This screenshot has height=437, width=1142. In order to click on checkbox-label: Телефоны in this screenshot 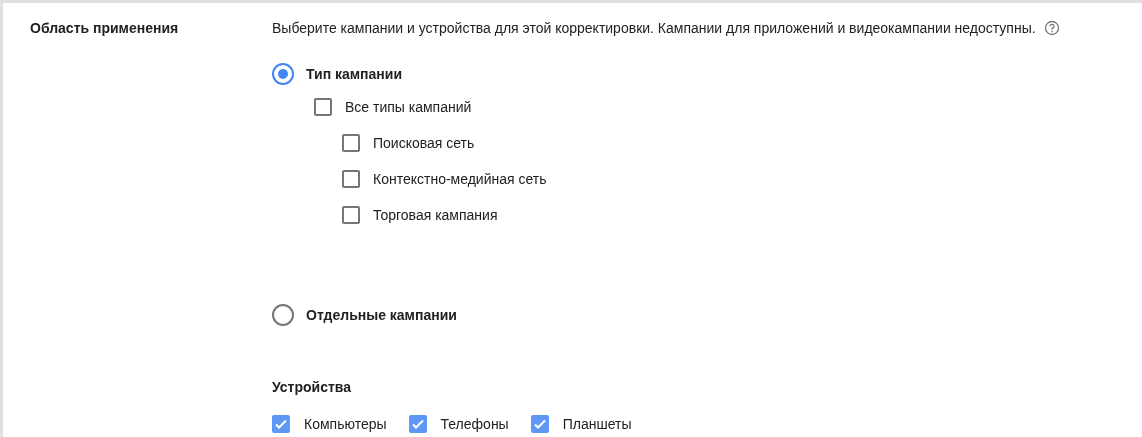, I will do `click(474, 424)`.